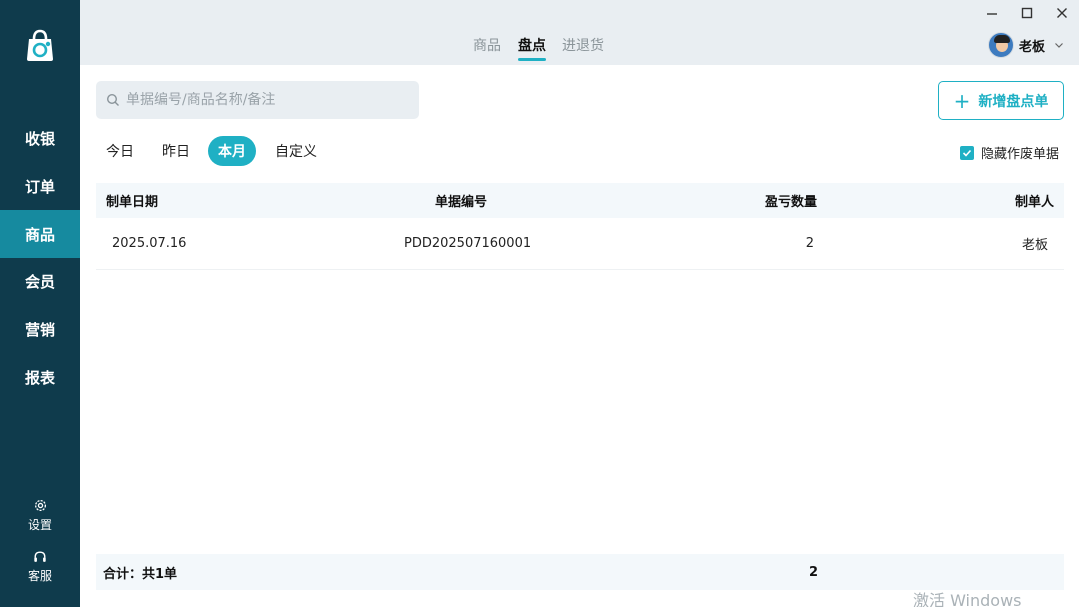  Describe the element at coordinates (40, 329) in the screenshot. I see `sidebar-item-marketing: 营销` at that location.